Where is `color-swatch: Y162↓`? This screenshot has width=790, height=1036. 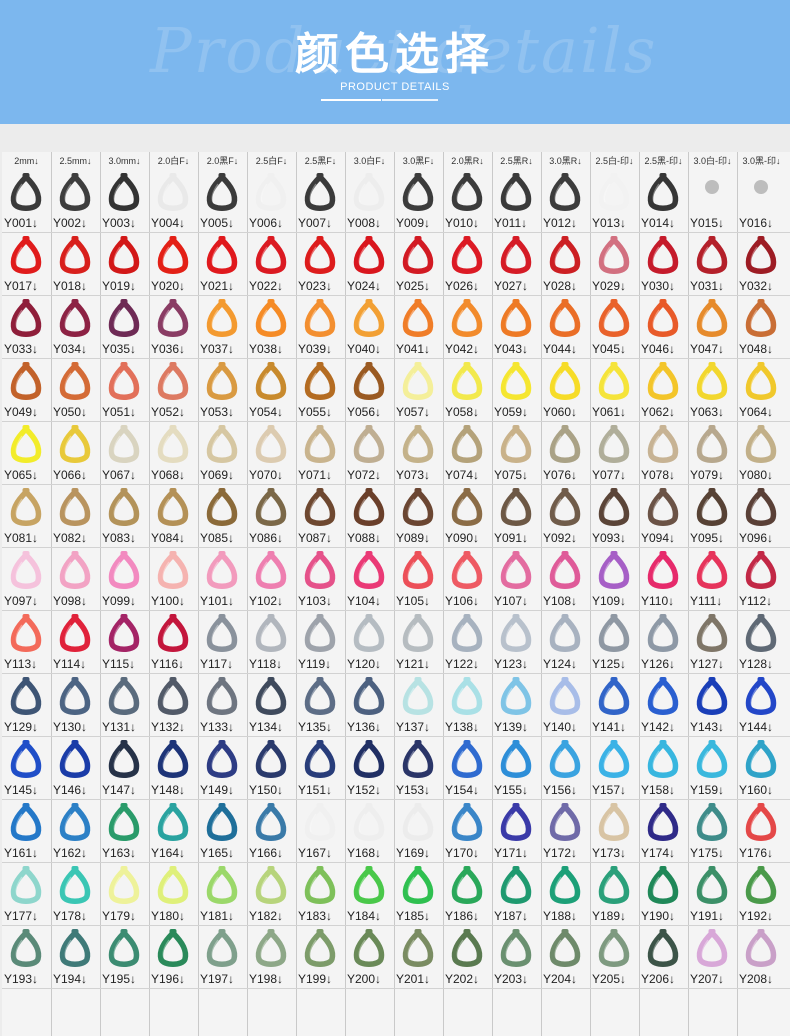
color-swatch: Y162↓ is located at coordinates (75, 831).